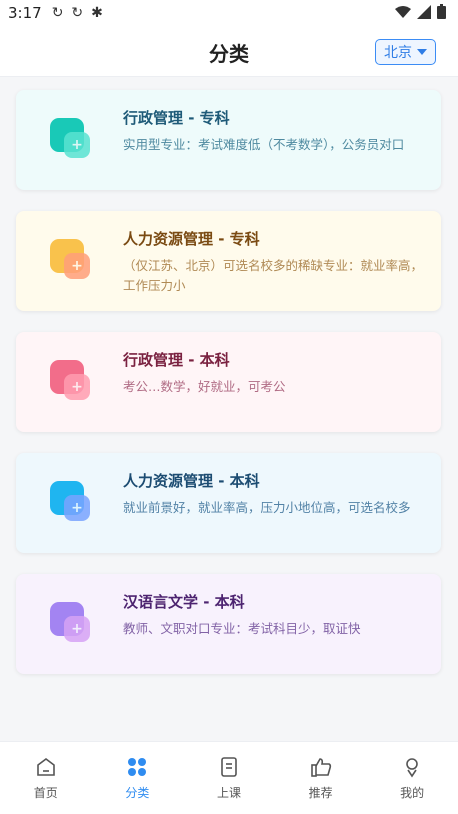 This screenshot has width=458, height=814. I want to click on tab-label: 上课, so click(228, 792).